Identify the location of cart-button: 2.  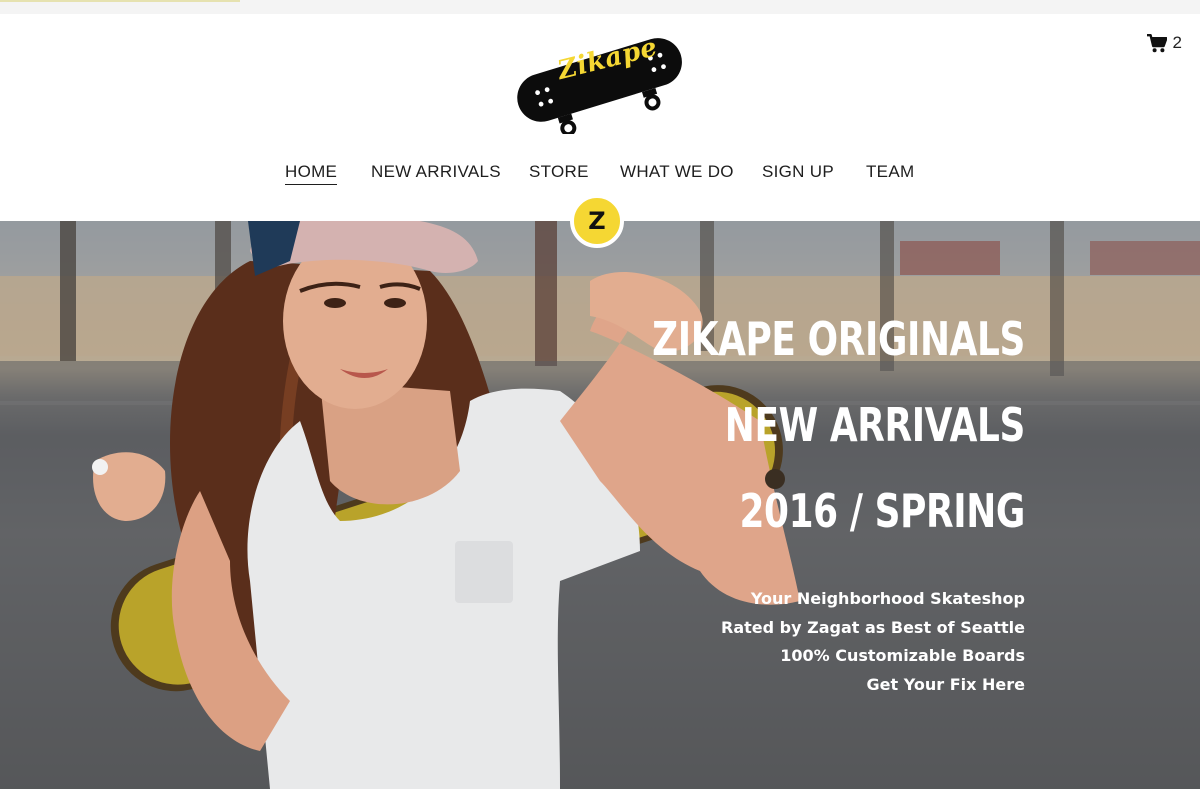
(1164, 43).